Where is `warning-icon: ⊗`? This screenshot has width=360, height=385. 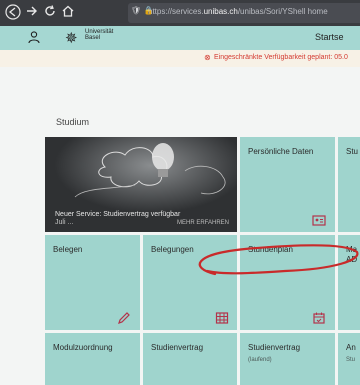 warning-icon: ⊗ is located at coordinates (207, 57).